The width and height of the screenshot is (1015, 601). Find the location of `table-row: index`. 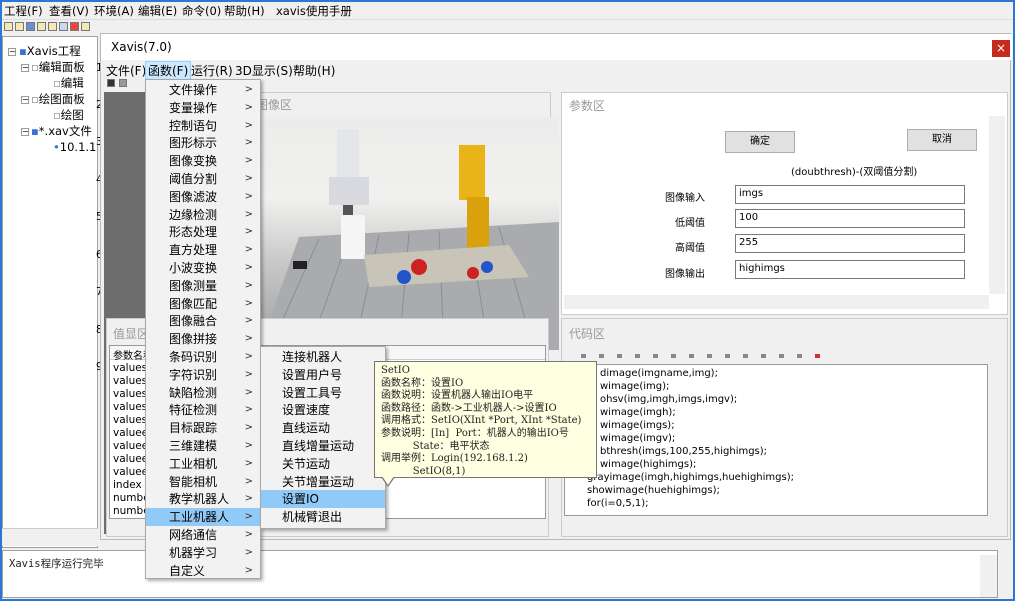

table-row: index is located at coordinates (127, 485).